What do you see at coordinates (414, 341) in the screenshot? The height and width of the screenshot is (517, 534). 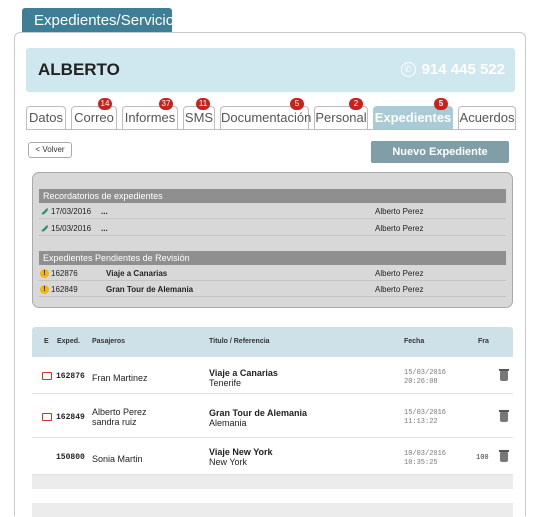 I see `header-fecha: Fecha` at bounding box center [414, 341].